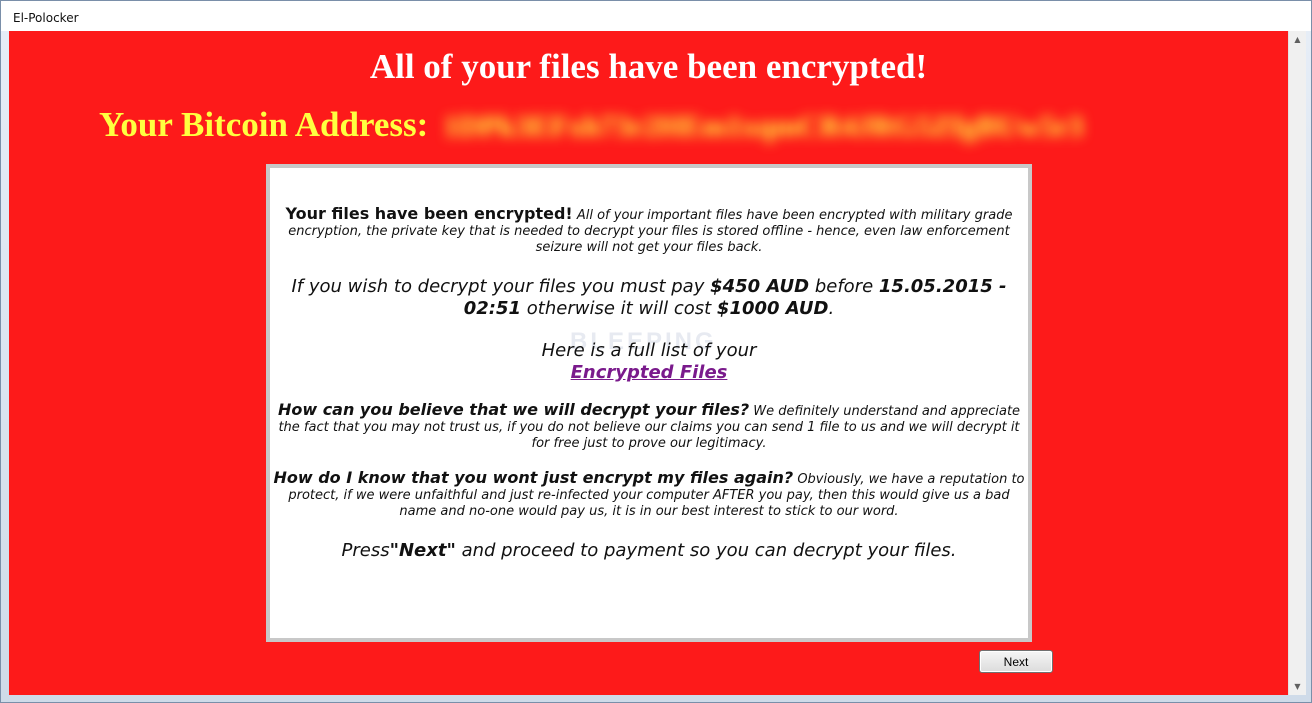 Image resolution: width=1312 pixels, height=703 pixels. I want to click on payment-text: before, so click(844, 286).